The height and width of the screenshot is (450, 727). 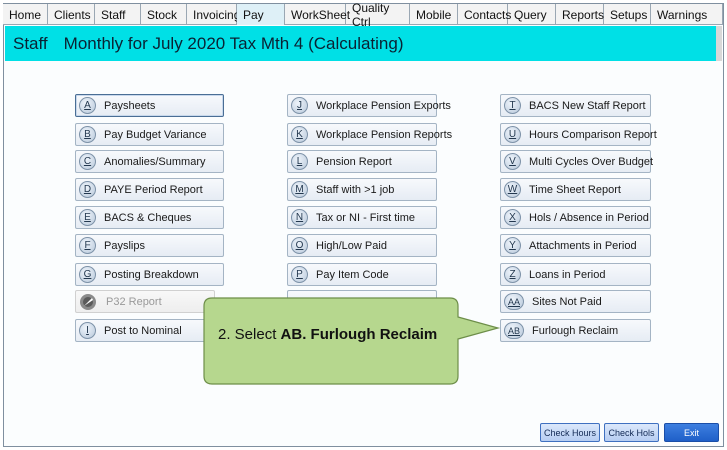 I want to click on shortcut-key-y: Y, so click(x=512, y=245).